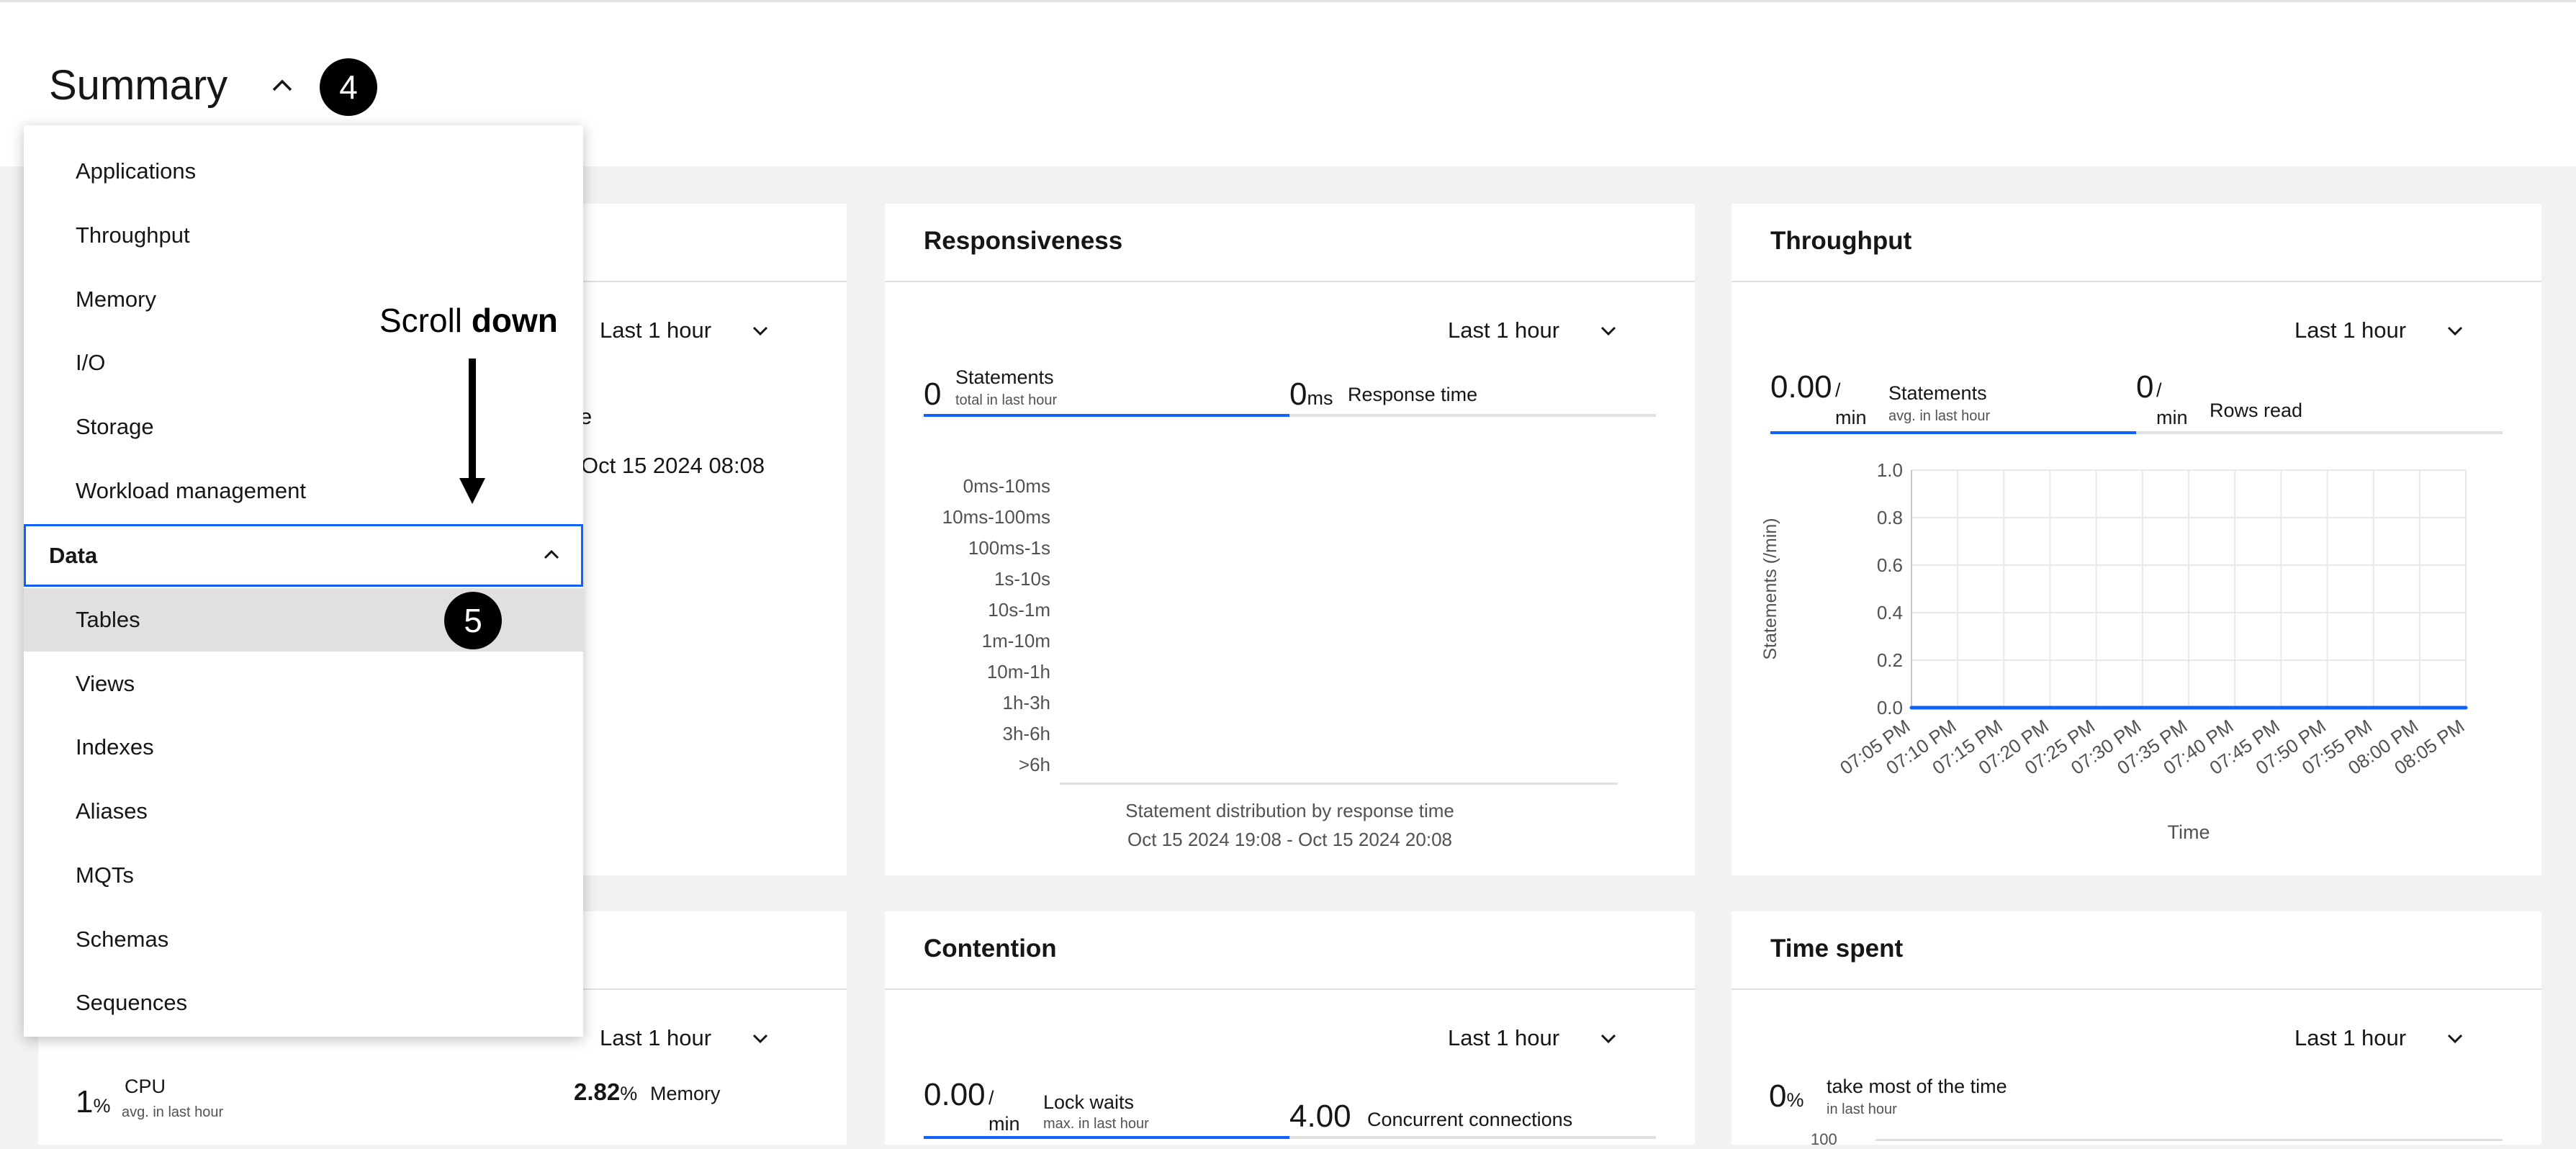  I want to click on card-title: Responsiveness, so click(1023, 241).